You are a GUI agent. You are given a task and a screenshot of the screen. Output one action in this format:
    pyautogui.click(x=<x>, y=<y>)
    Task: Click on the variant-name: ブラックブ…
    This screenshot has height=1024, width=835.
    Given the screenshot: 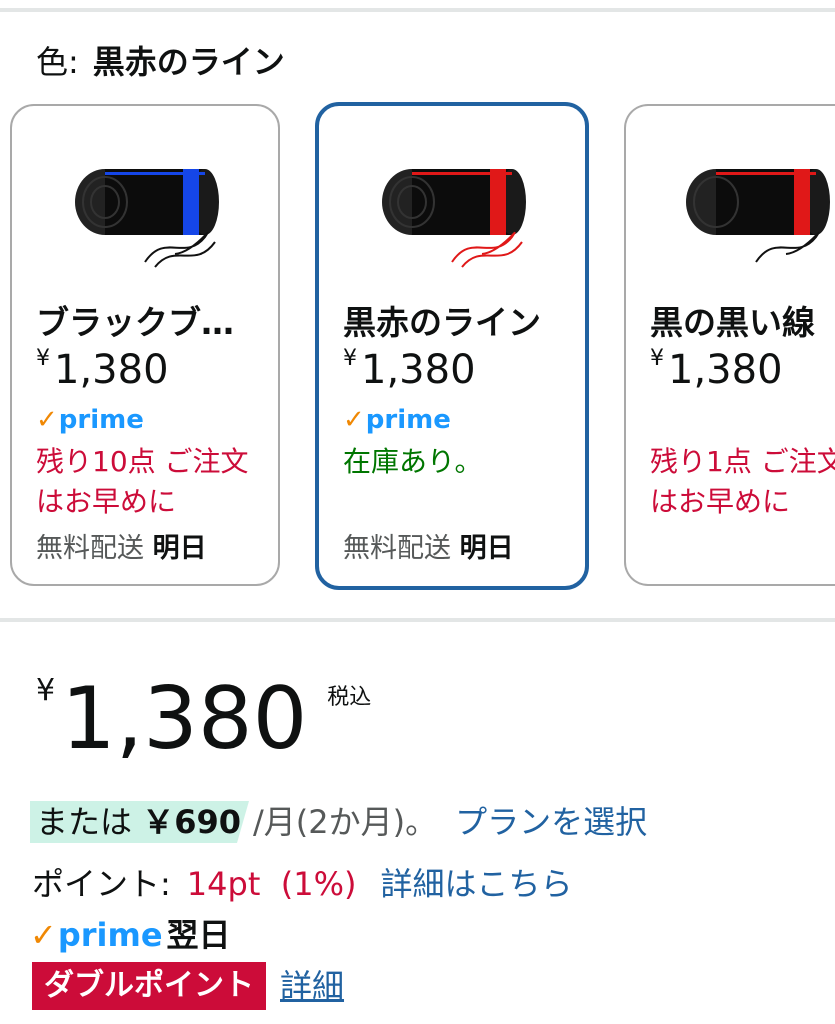 What is the action you would take?
    pyautogui.click(x=135, y=322)
    